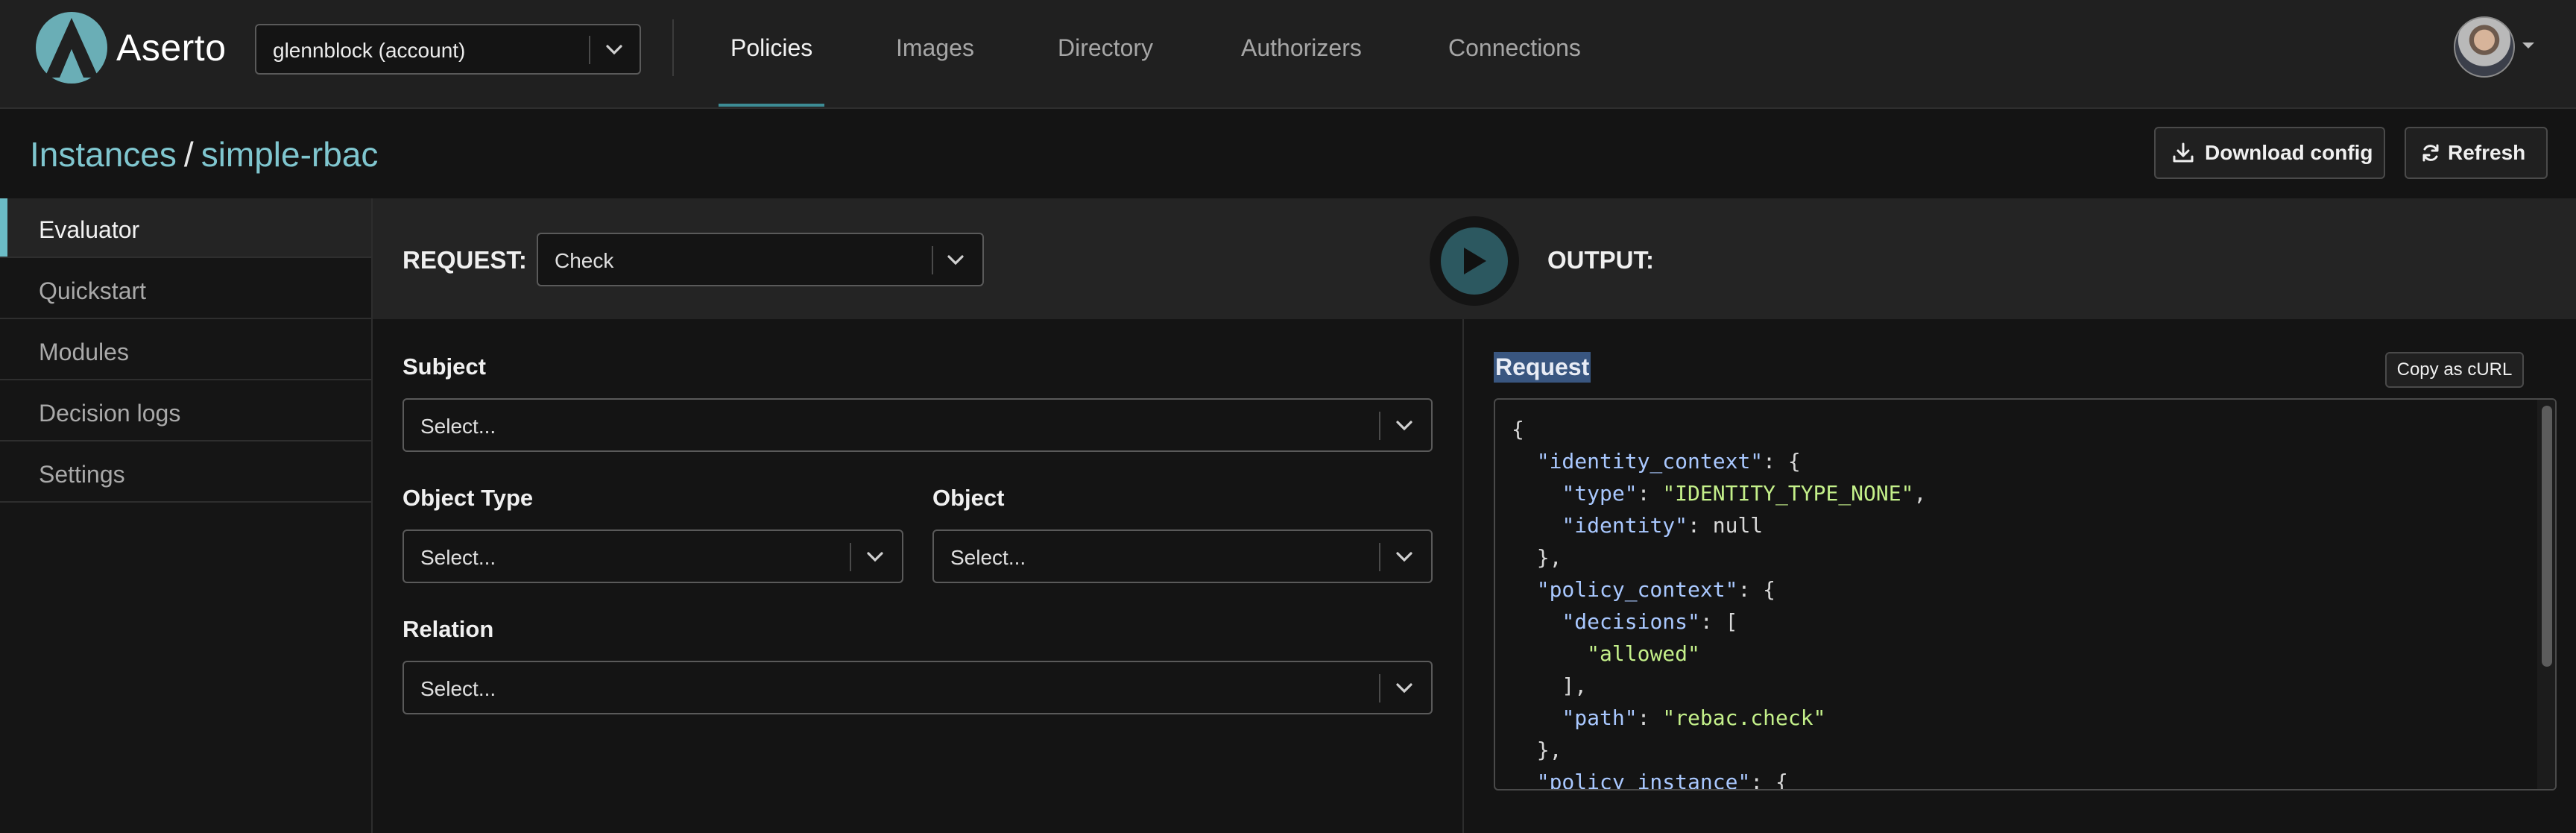 The image size is (2576, 833). What do you see at coordinates (969, 498) in the screenshot?
I see `object-label: Object` at bounding box center [969, 498].